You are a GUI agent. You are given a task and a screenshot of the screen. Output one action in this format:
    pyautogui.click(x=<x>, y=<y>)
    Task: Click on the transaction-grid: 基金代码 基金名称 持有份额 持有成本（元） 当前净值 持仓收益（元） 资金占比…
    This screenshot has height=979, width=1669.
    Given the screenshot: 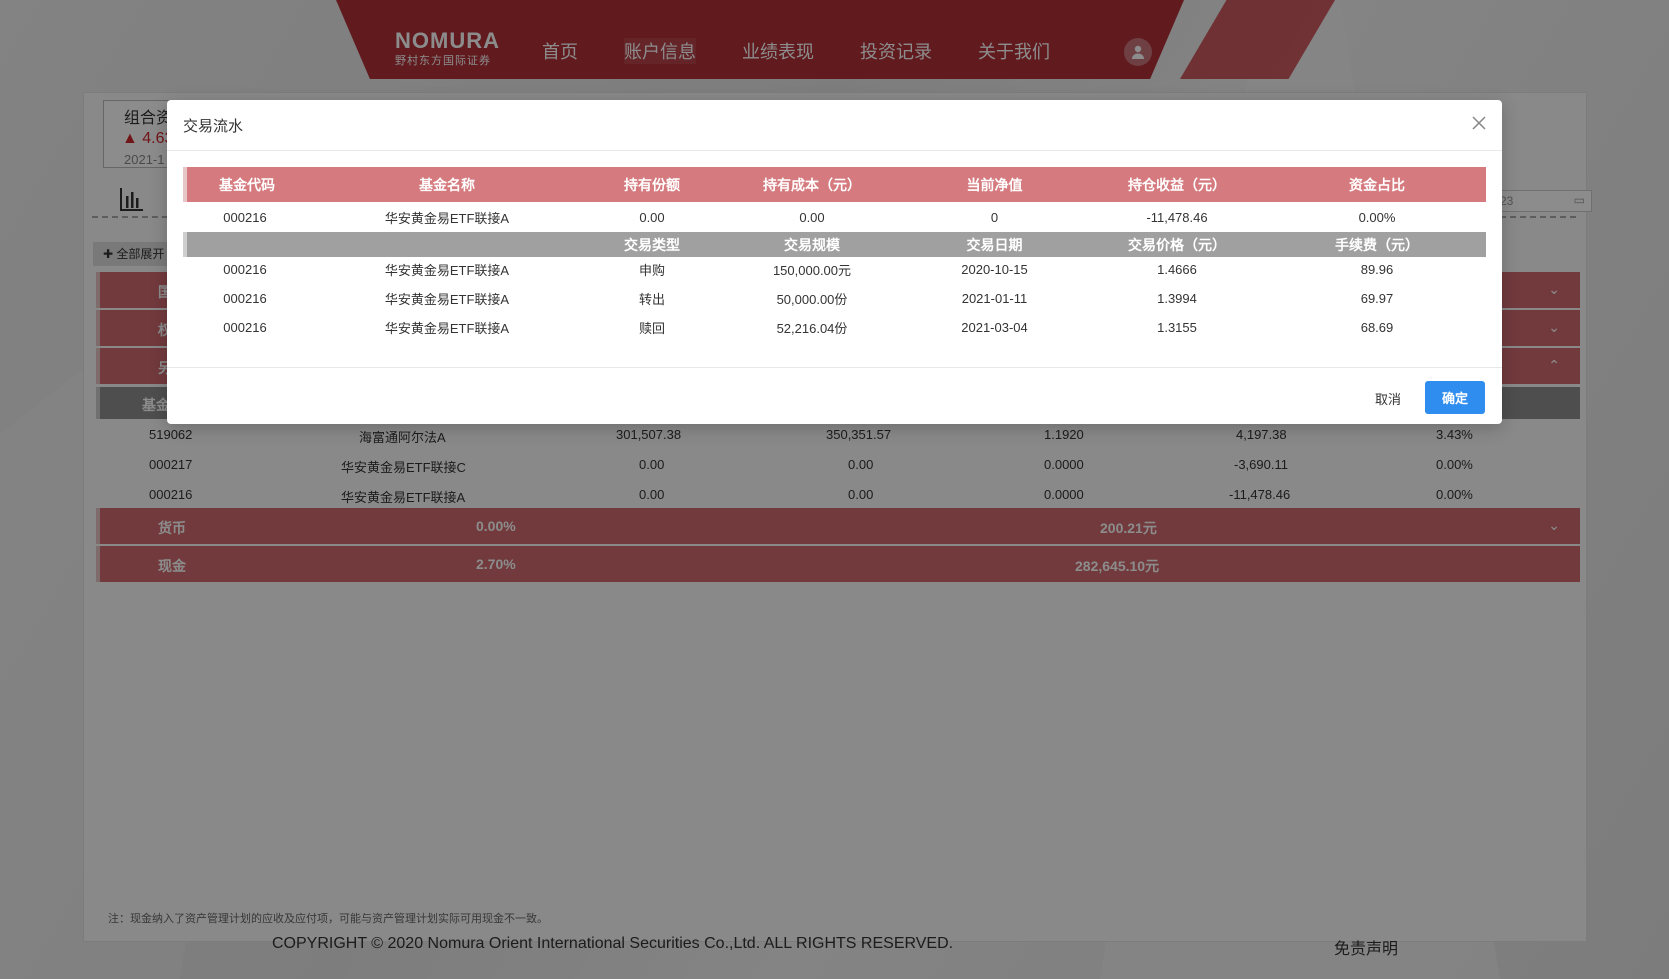 What is the action you would take?
    pyautogui.click(x=834, y=254)
    